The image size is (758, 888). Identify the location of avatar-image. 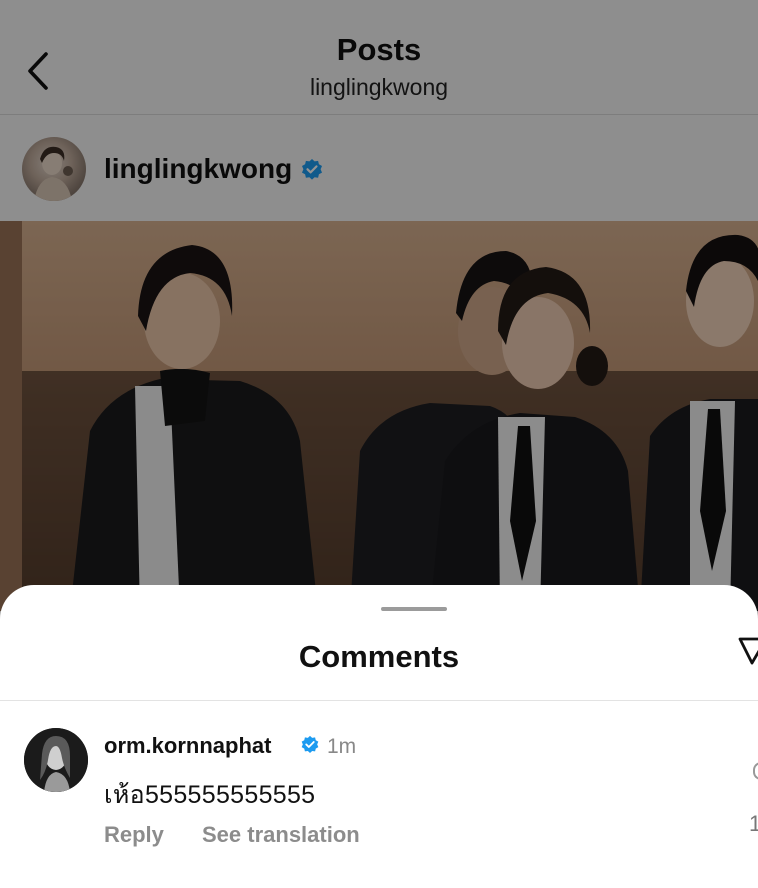
(53, 173).